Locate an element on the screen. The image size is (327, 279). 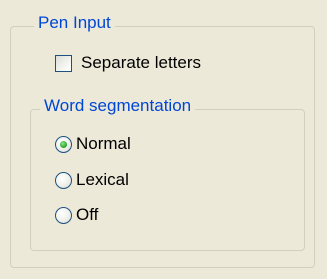
radio-lexical: Lexical is located at coordinates (92, 180).